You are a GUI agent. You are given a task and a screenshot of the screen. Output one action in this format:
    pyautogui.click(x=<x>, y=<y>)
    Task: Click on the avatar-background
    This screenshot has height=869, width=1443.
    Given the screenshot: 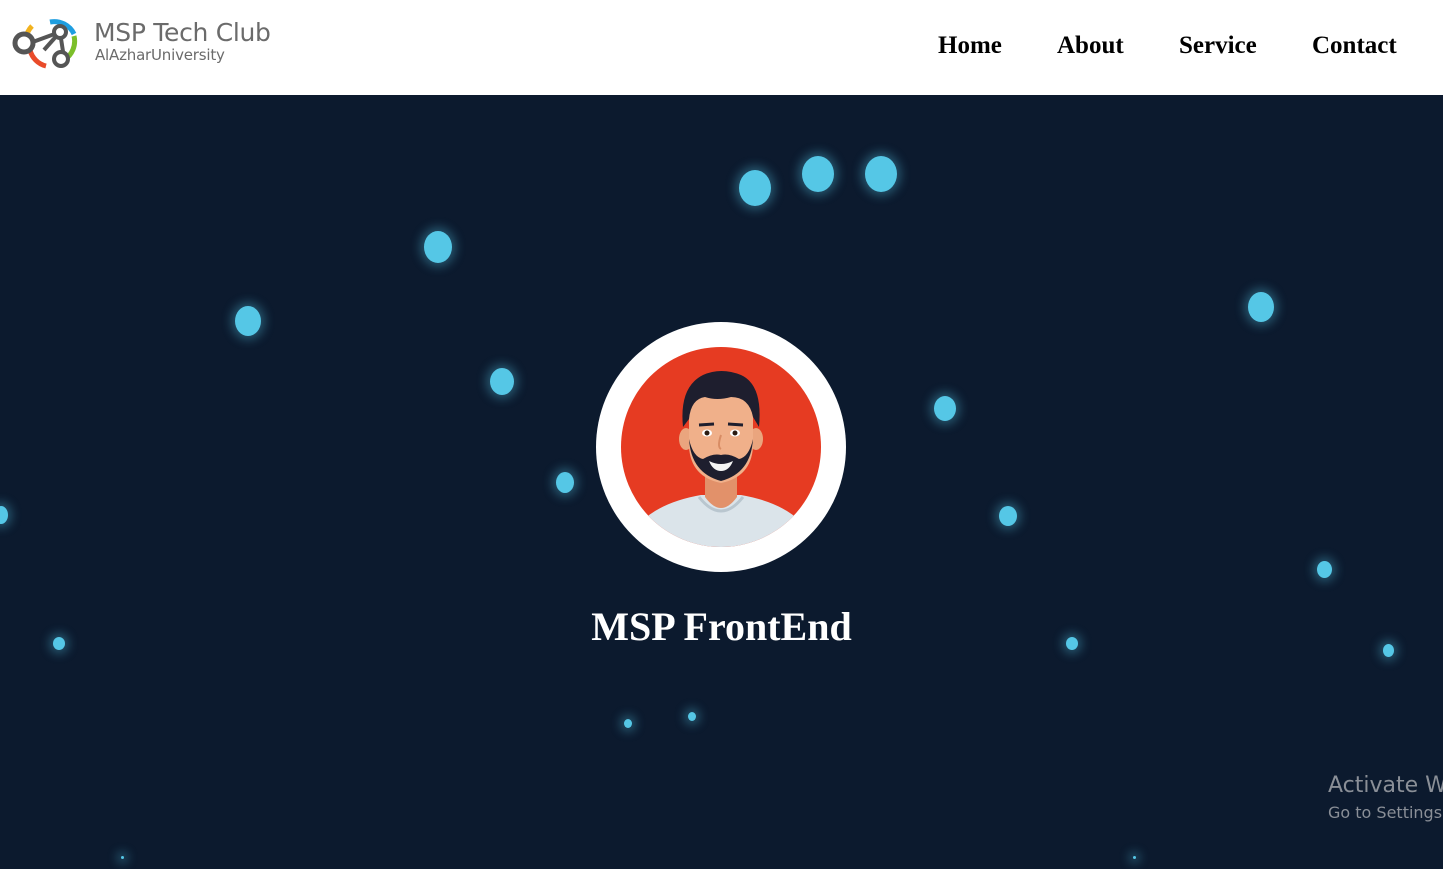 What is the action you would take?
    pyautogui.click(x=721, y=447)
    